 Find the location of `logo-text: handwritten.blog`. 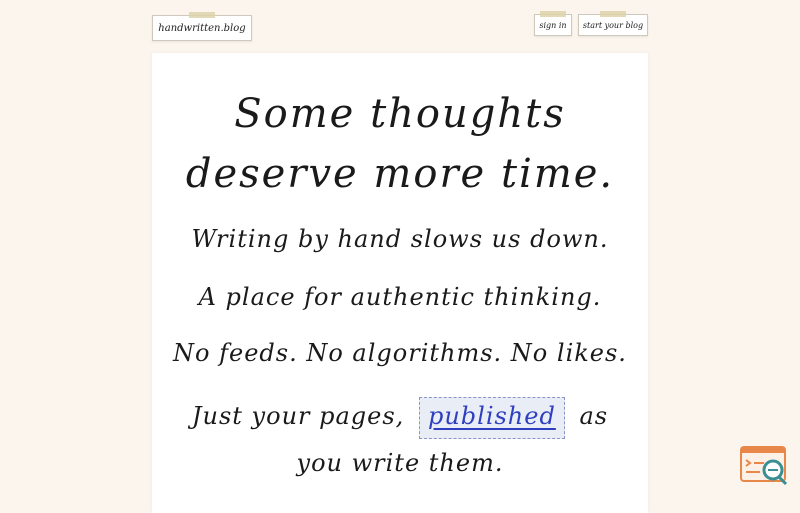

logo-text: handwritten.blog is located at coordinates (202, 28).